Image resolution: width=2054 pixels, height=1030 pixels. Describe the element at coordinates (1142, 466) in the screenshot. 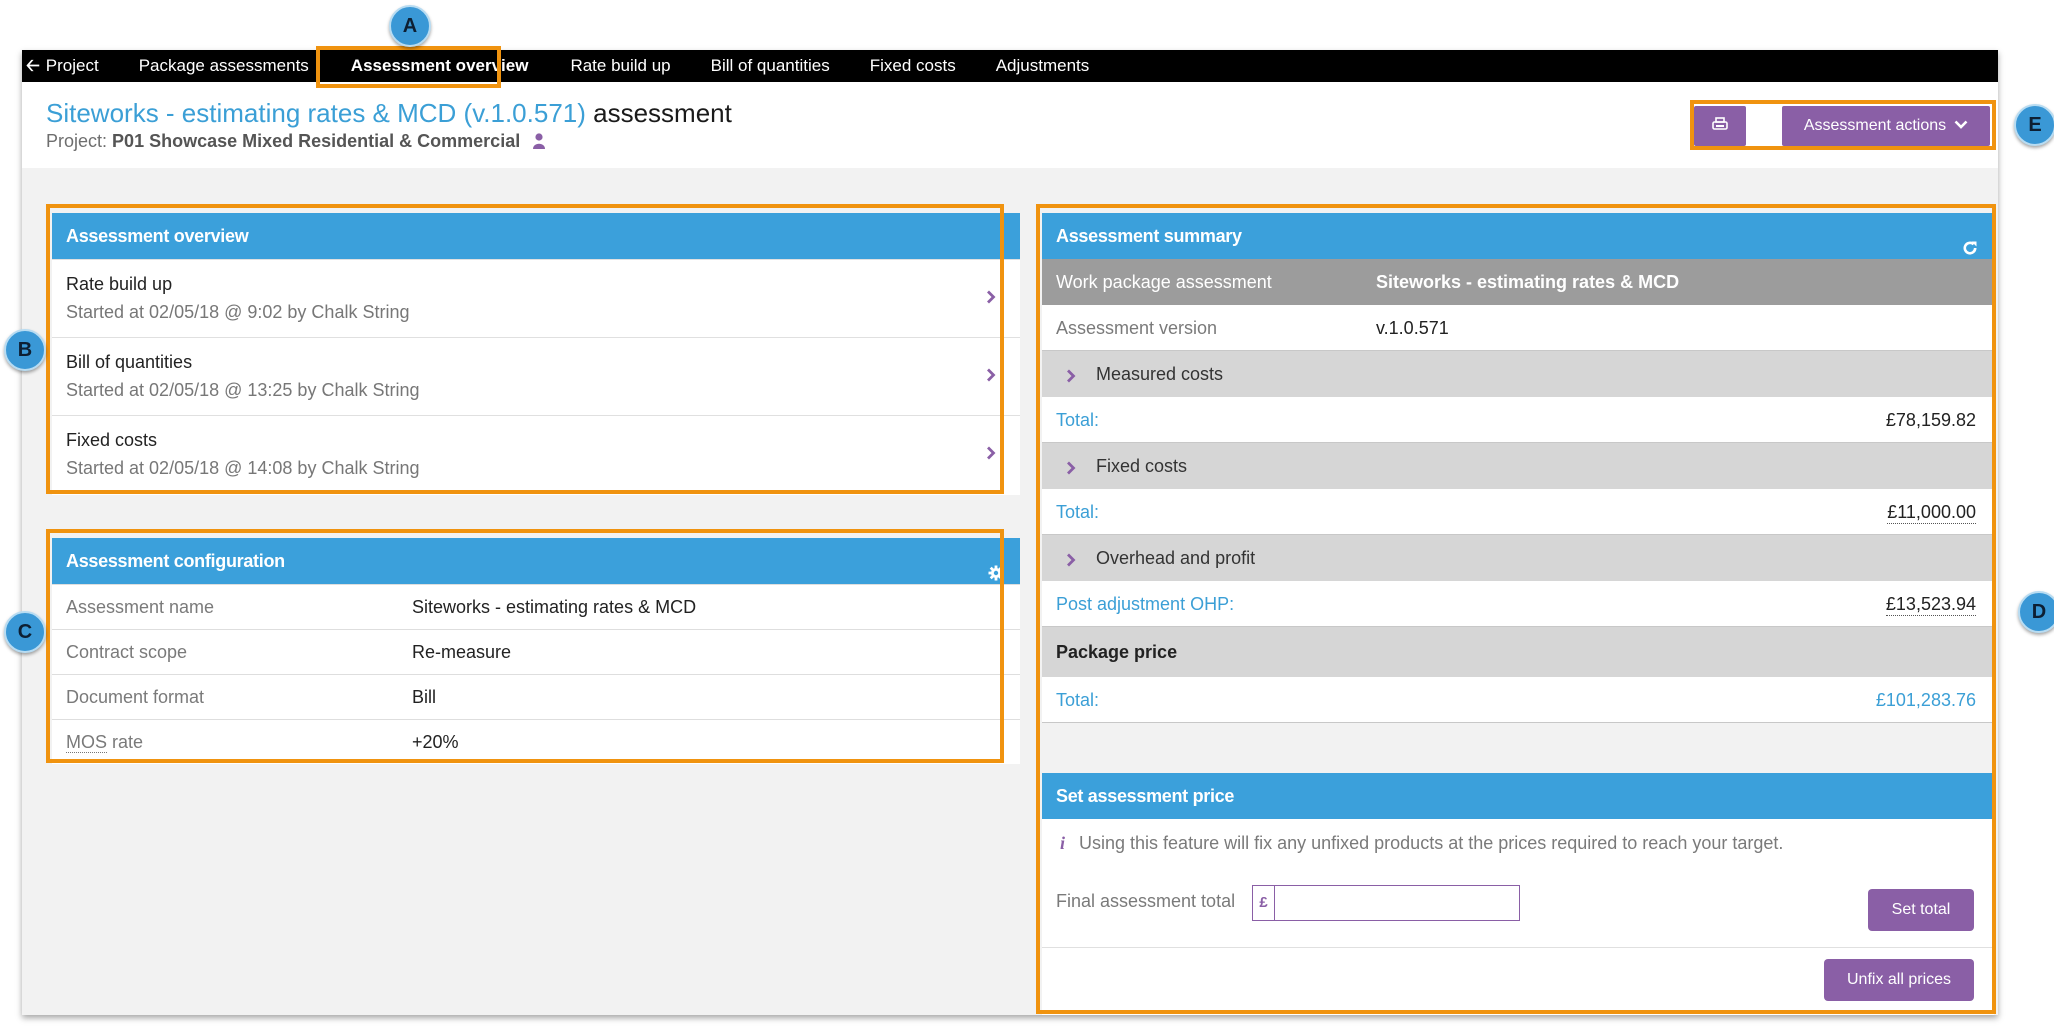

I see `section-label: Fixed costs` at that location.